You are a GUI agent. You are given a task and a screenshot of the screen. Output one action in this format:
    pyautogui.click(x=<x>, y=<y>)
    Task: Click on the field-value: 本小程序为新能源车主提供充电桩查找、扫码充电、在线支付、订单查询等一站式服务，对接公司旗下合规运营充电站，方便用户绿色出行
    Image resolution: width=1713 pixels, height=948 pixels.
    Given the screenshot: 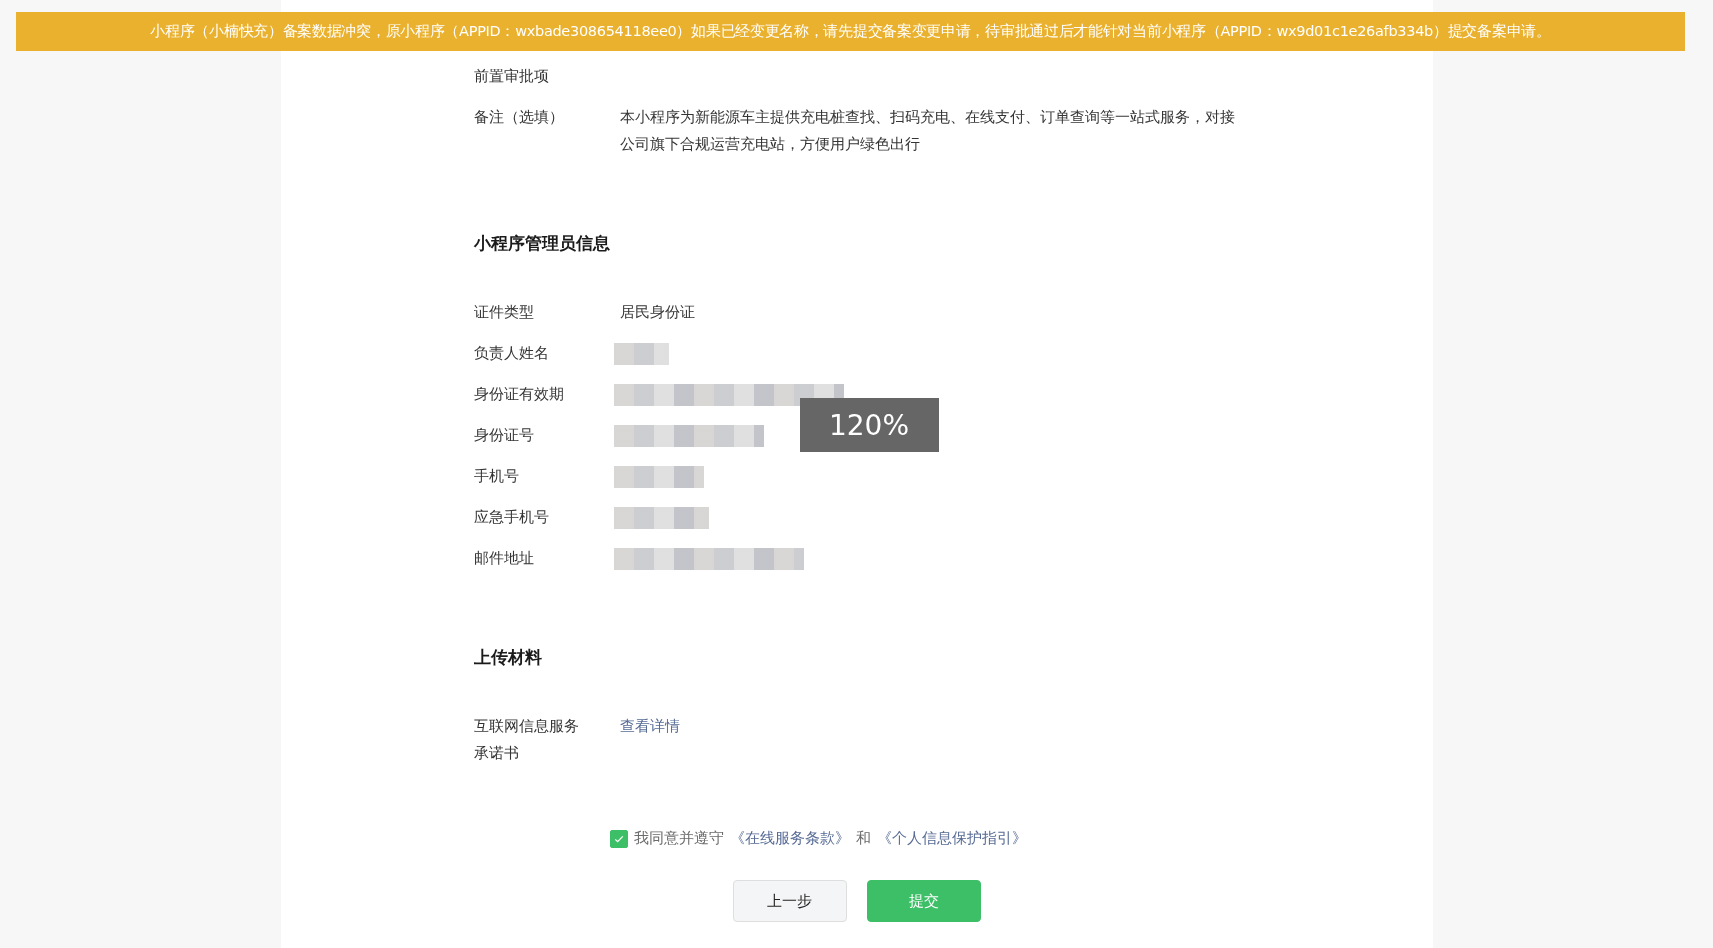 What is the action you would take?
    pyautogui.click(x=927, y=131)
    